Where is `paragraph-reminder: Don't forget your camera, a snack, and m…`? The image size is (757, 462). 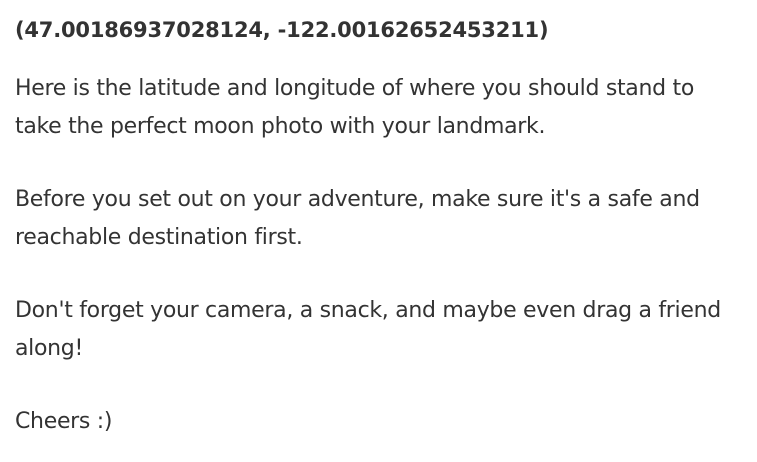 paragraph-reminder: Don't forget your camera, a snack, and m… is located at coordinates (368, 329).